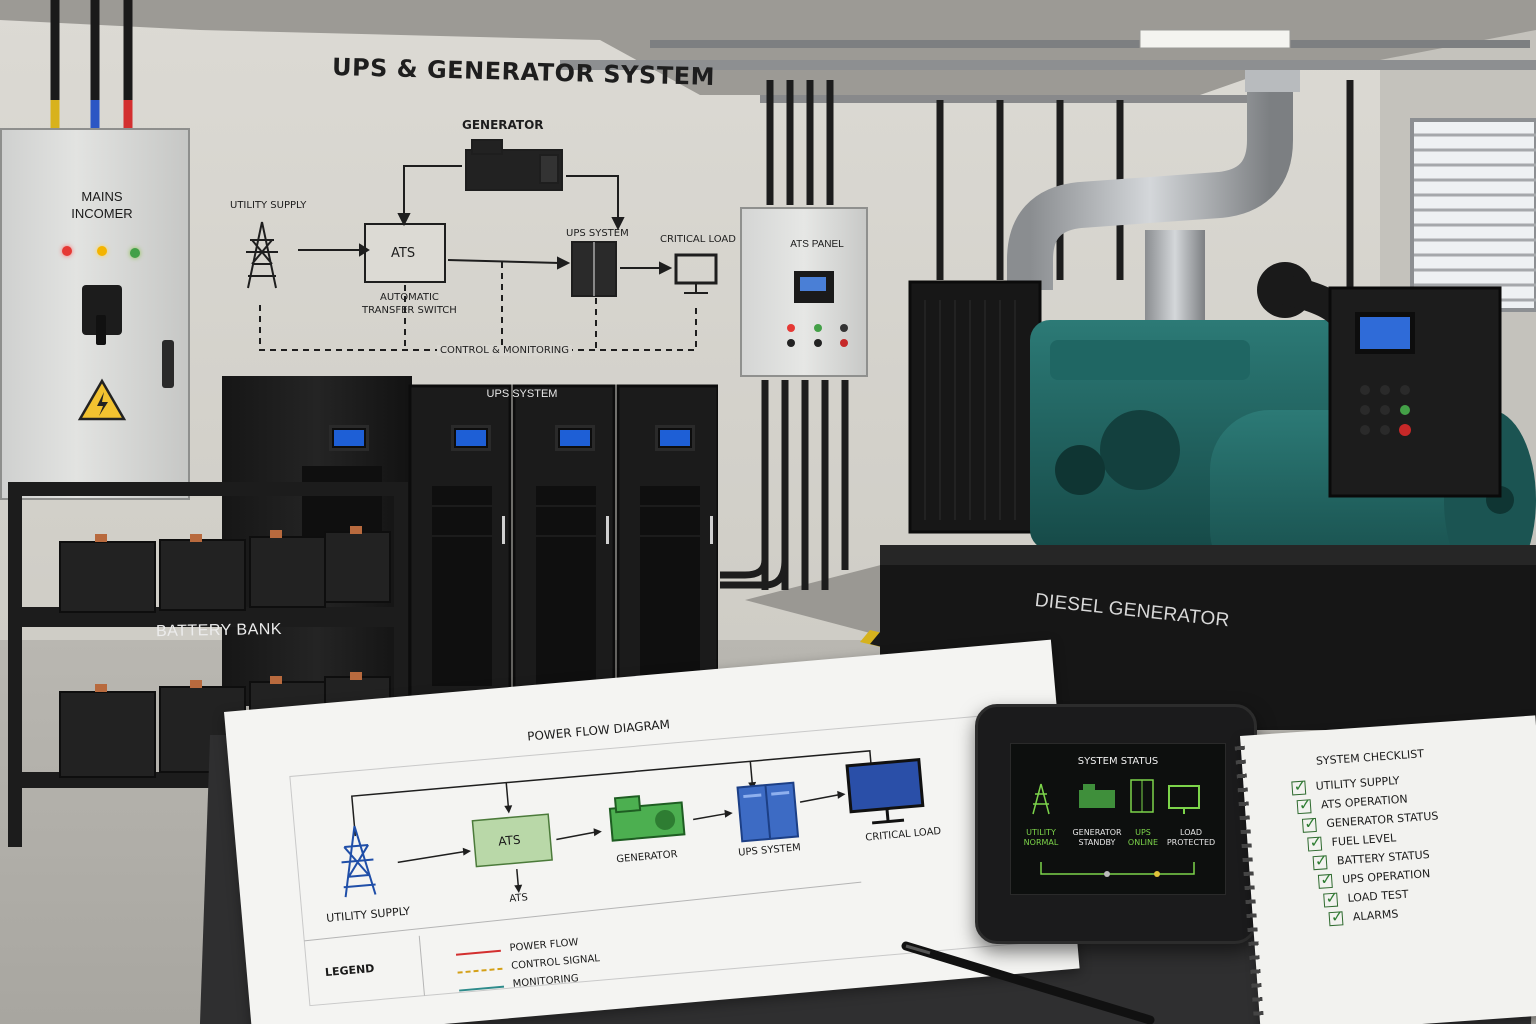 This screenshot has width=1536, height=1024. Describe the element at coordinates (1028, 982) in the screenshot. I see `pen-graphic` at that location.